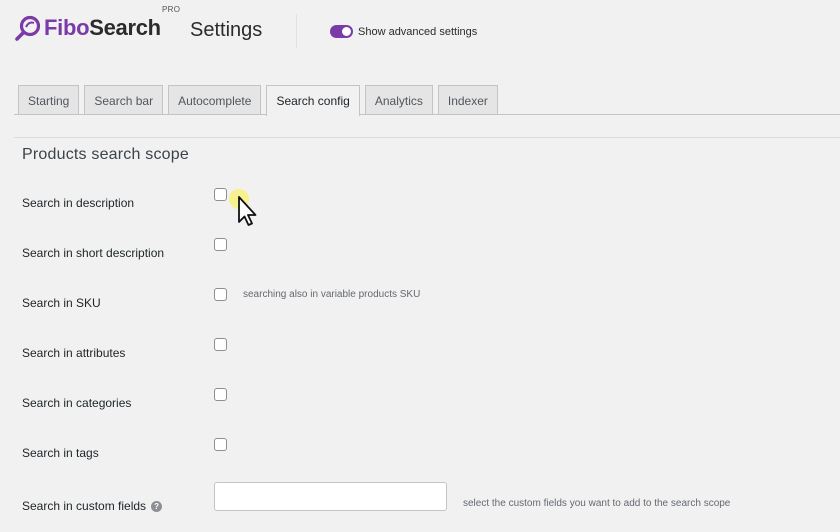  I want to click on field-label-custom-fields-wrap: Search in custom fields?, so click(92, 506).